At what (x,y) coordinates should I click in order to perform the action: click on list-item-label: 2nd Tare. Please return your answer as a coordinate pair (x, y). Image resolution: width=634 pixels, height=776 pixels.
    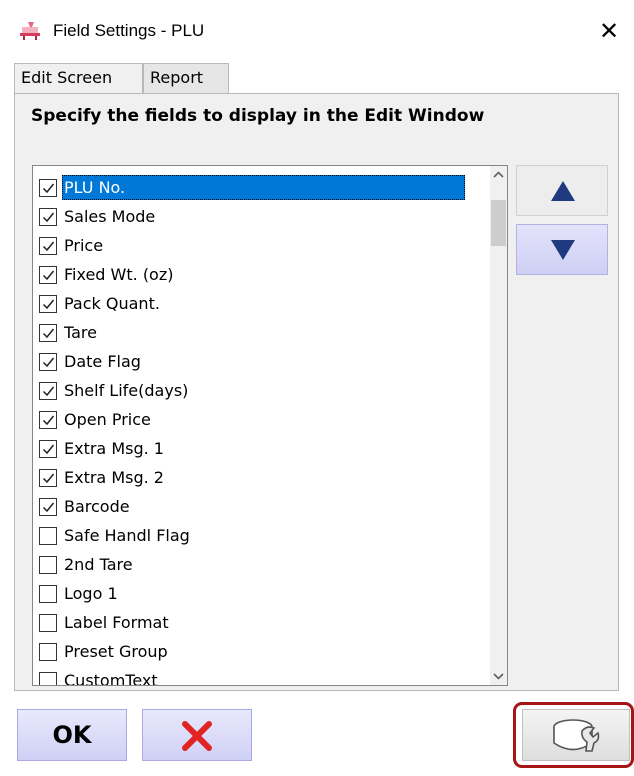
    Looking at the image, I should click on (98, 564).